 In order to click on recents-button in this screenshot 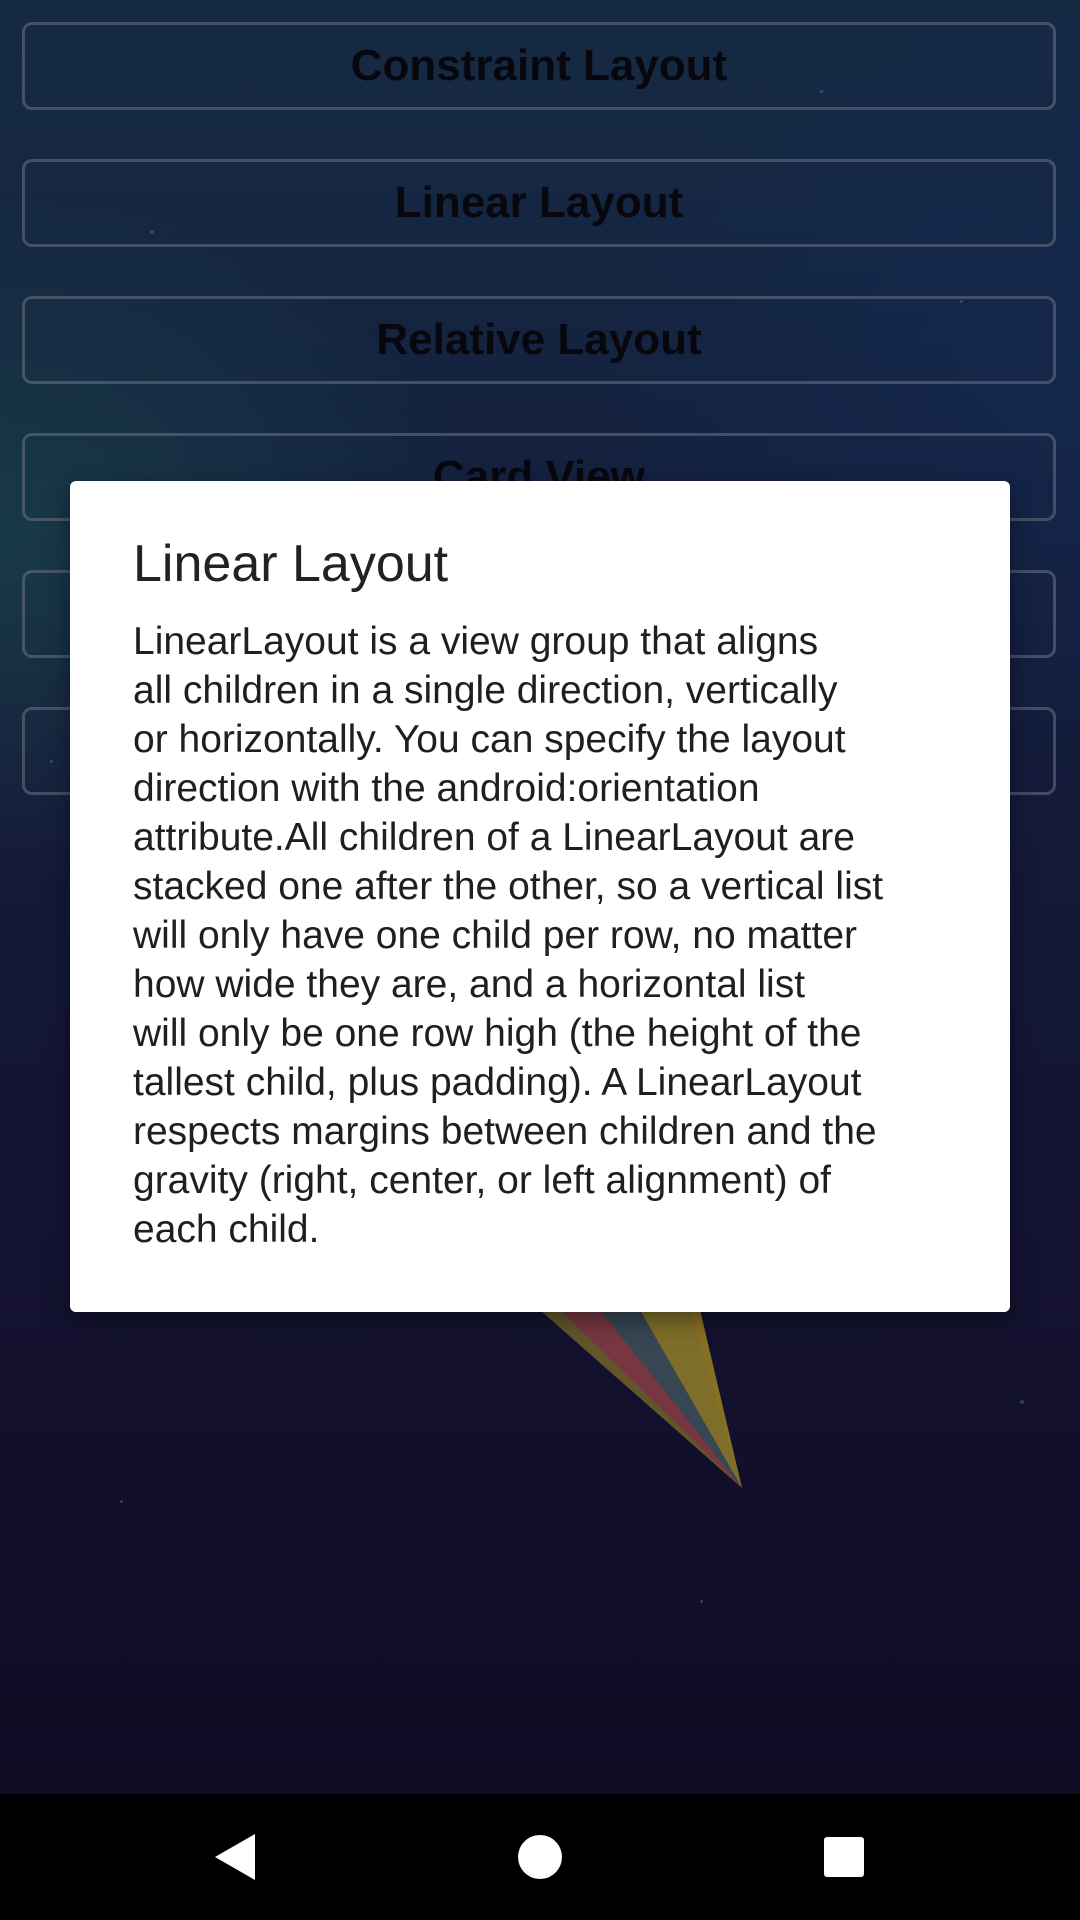, I will do `click(844, 1857)`.